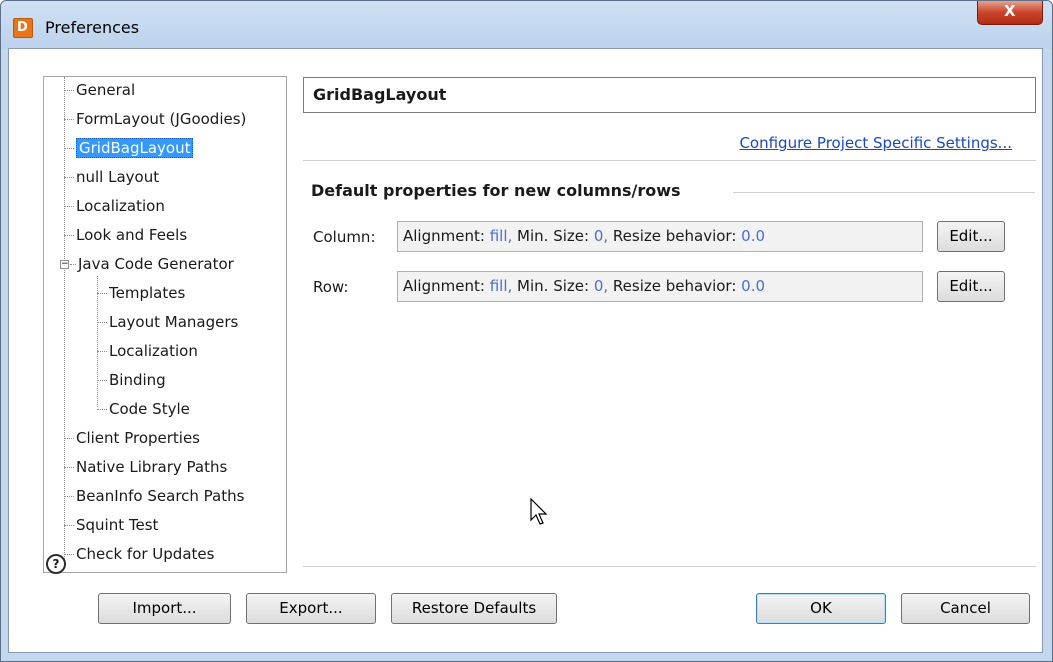  What do you see at coordinates (344, 237) in the screenshot?
I see `column-label: Column:` at bounding box center [344, 237].